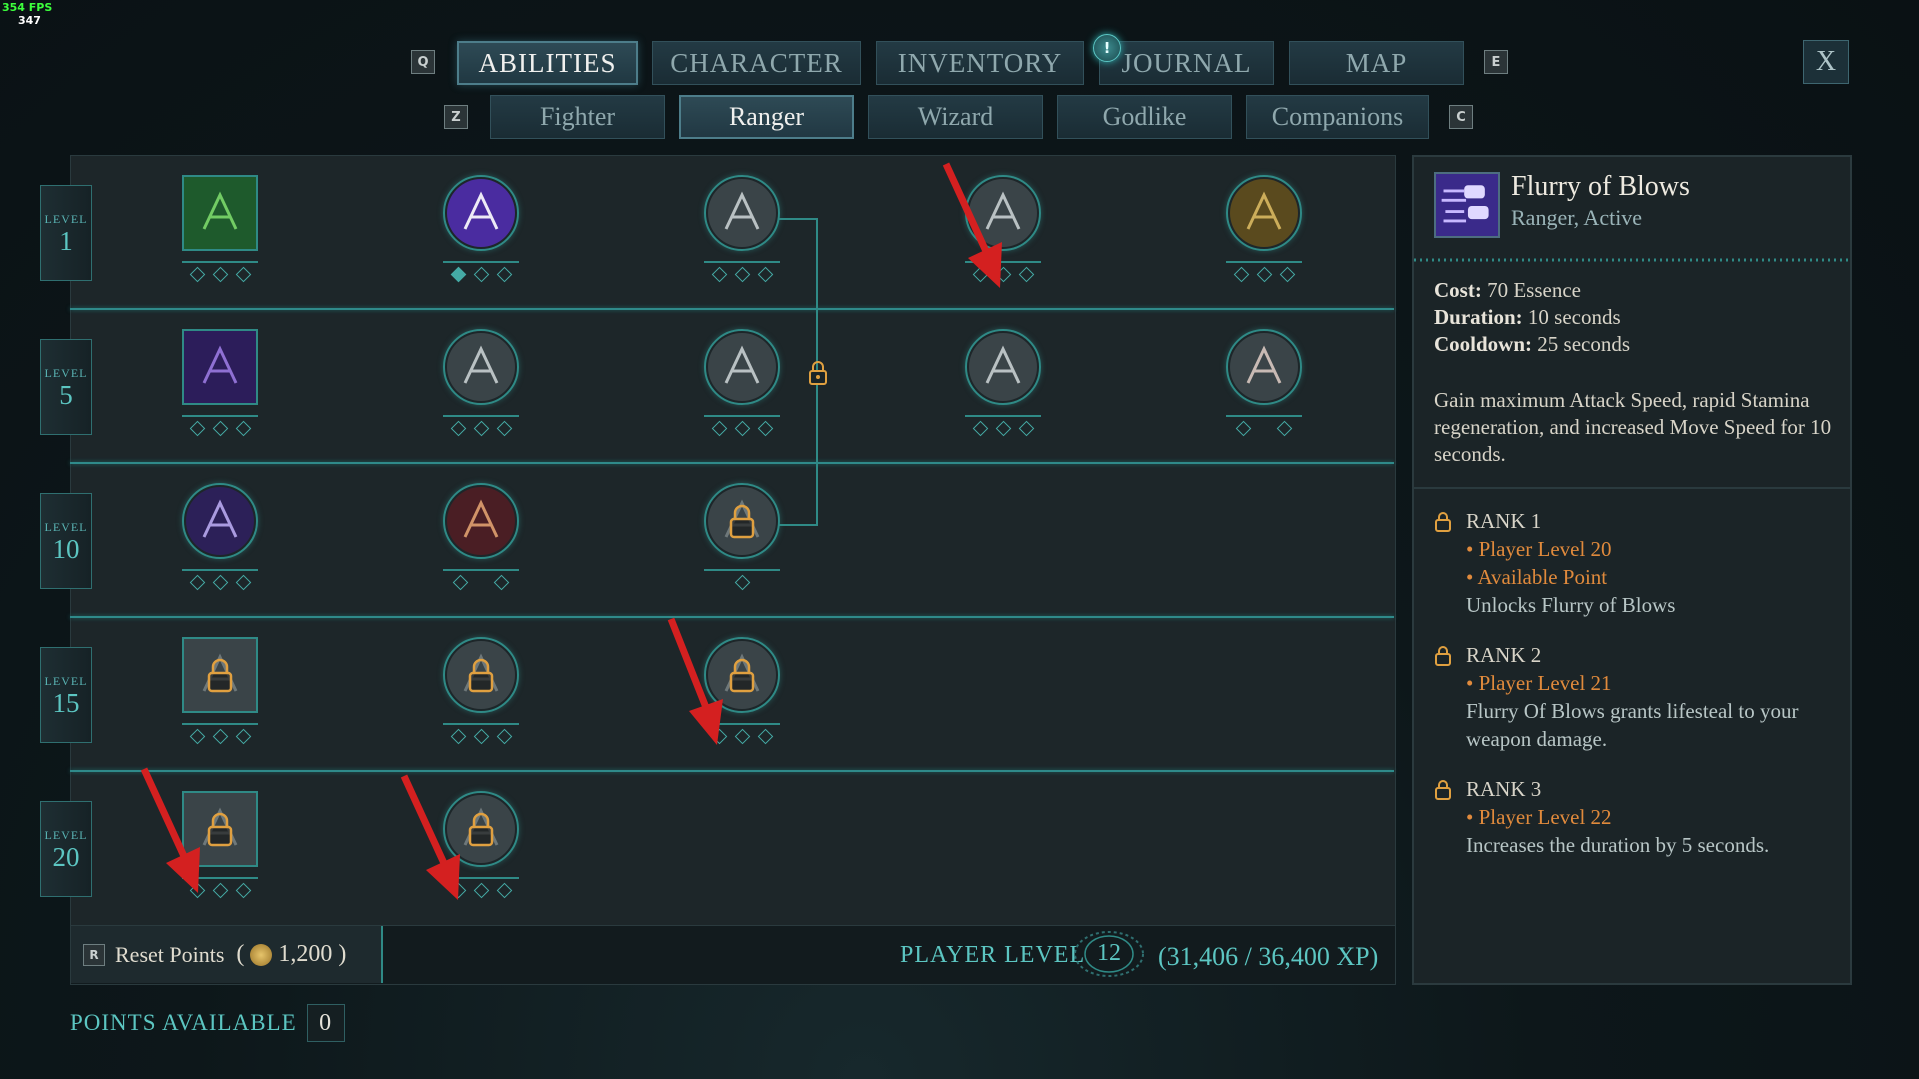 The height and width of the screenshot is (1079, 1919). Describe the element at coordinates (1826, 62) in the screenshot. I see `close-button: X` at that location.